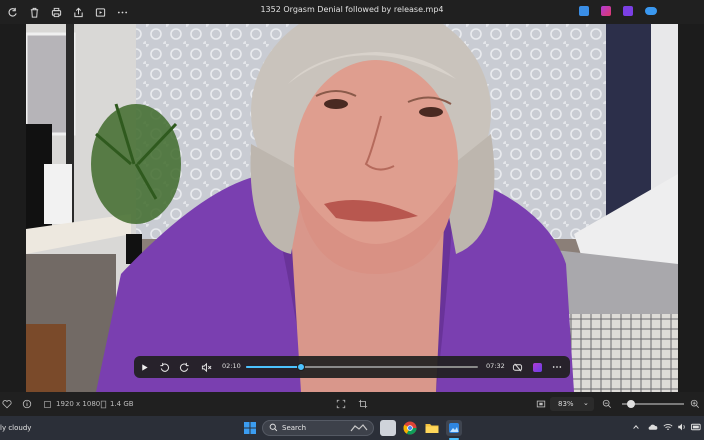  I want to click on zoom-out-icon, so click(607, 404).